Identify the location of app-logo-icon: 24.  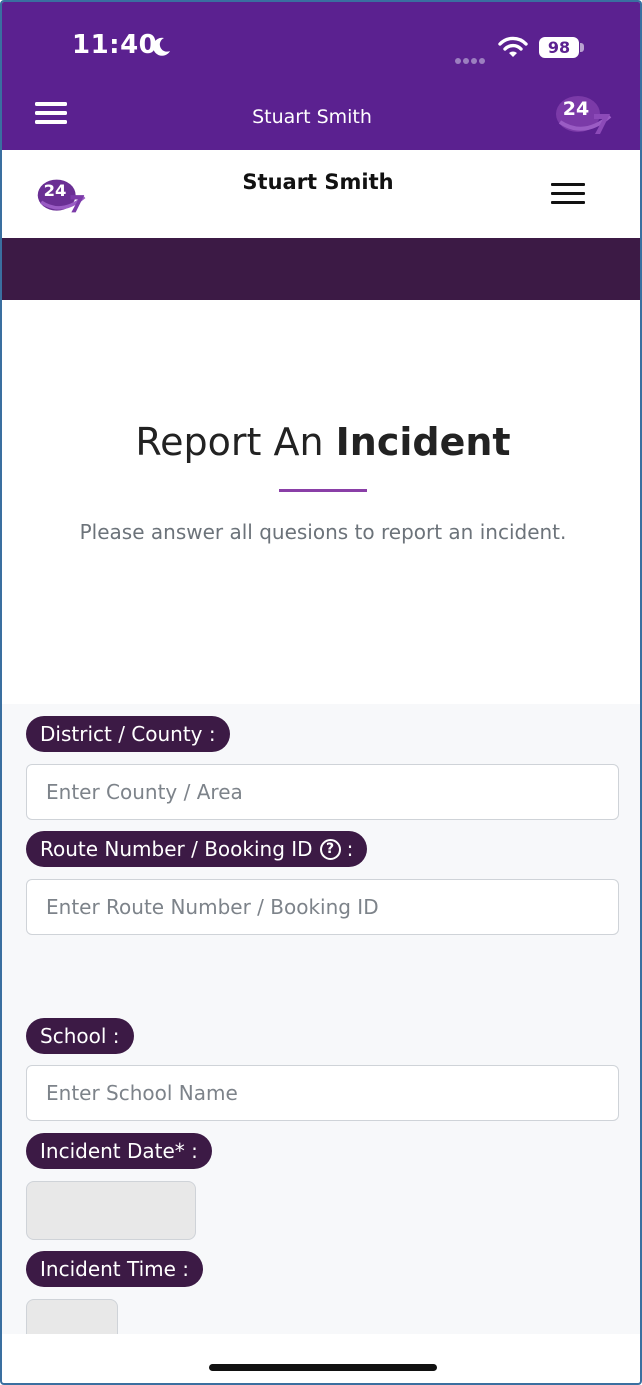
(583, 117).